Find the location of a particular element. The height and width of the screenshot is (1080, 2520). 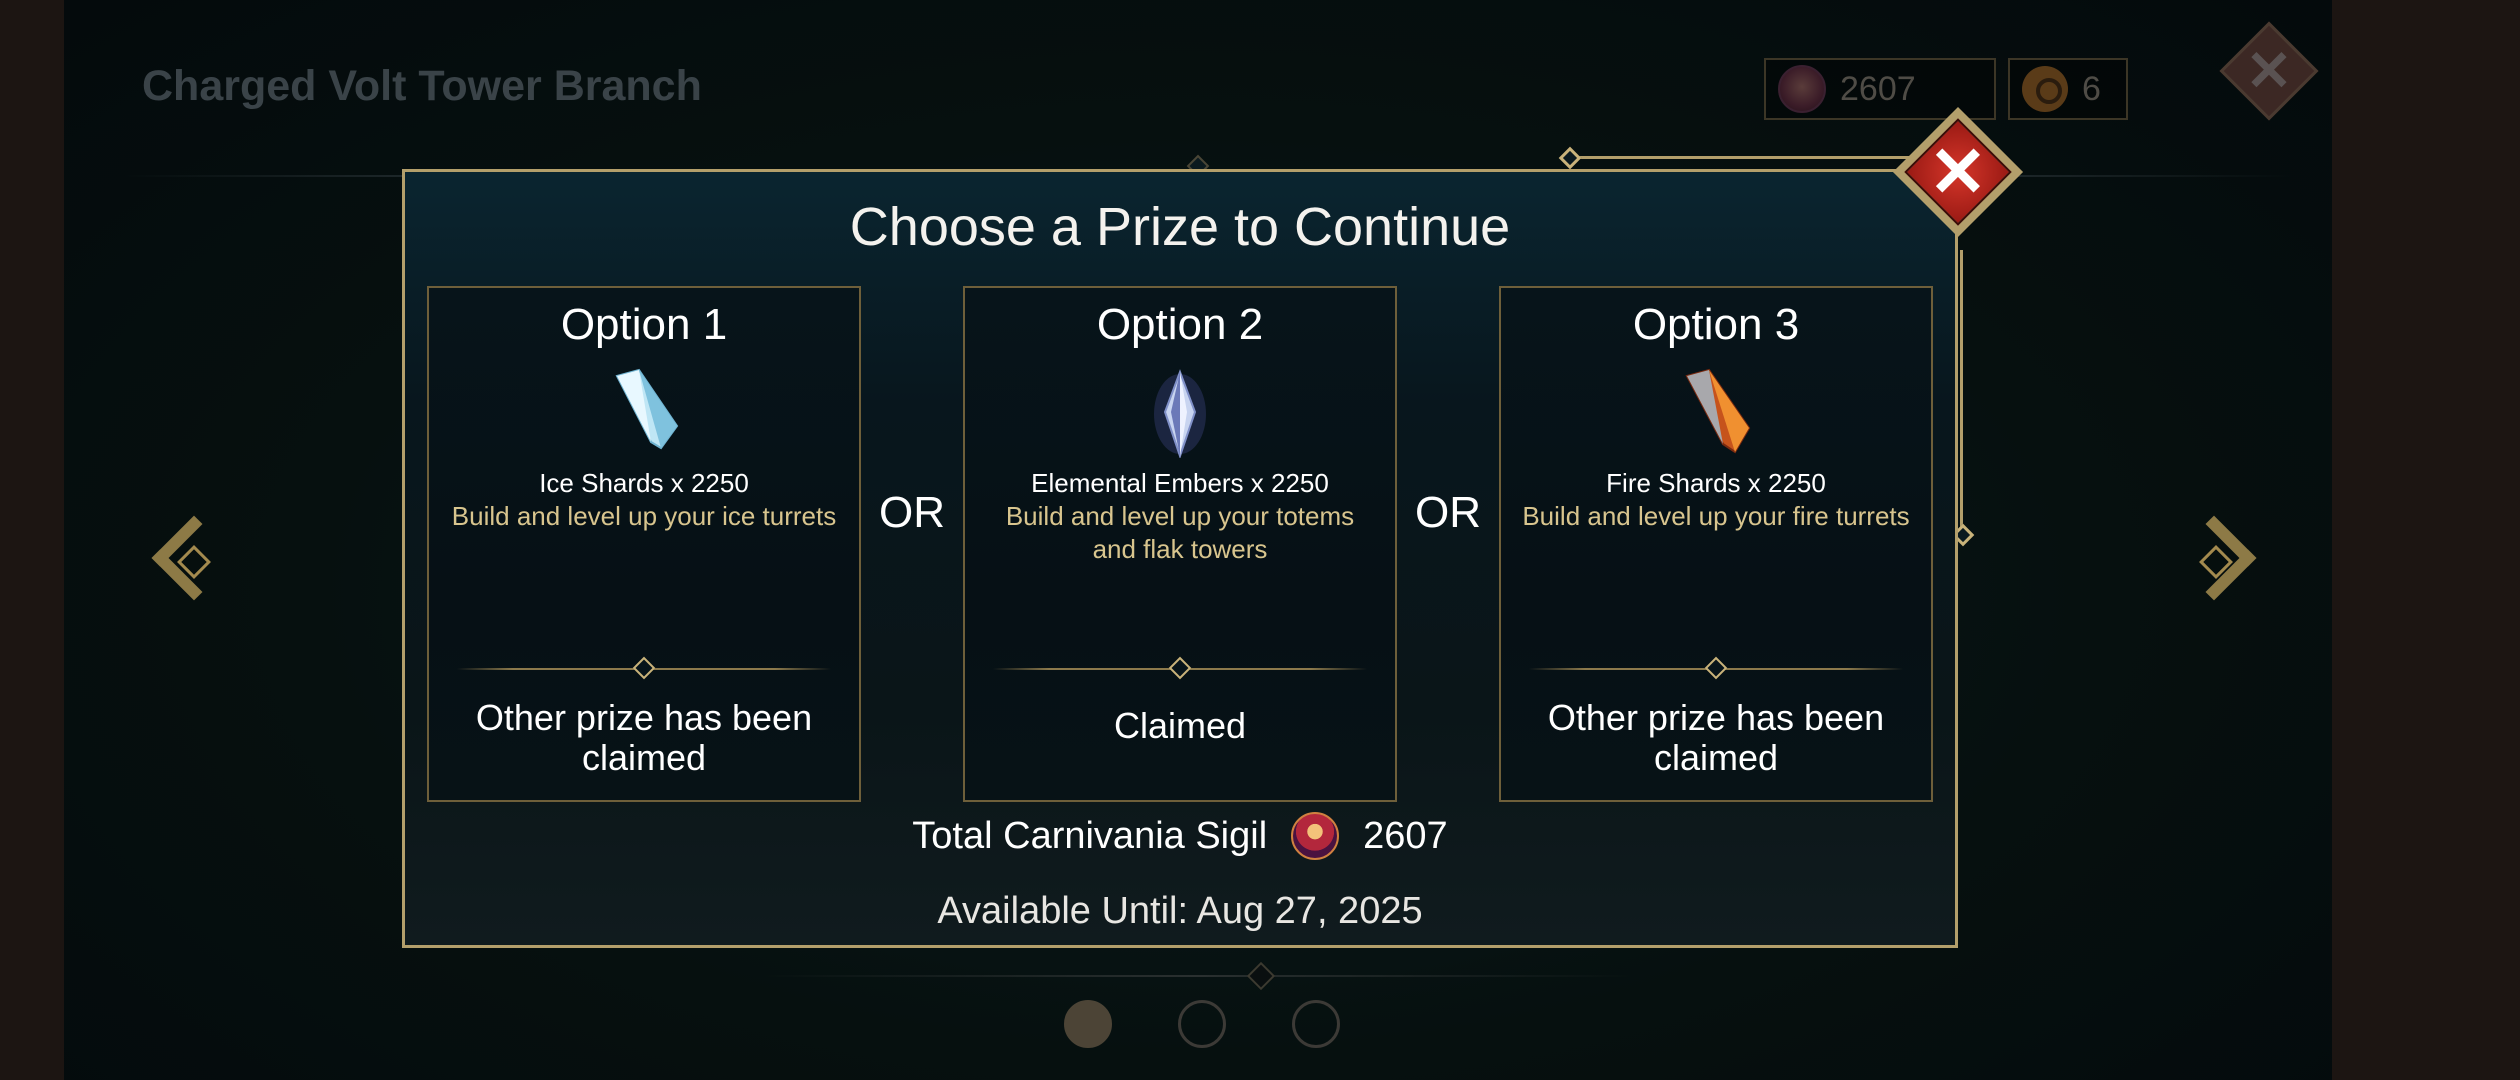

right-letterbox is located at coordinates (2426, 540).